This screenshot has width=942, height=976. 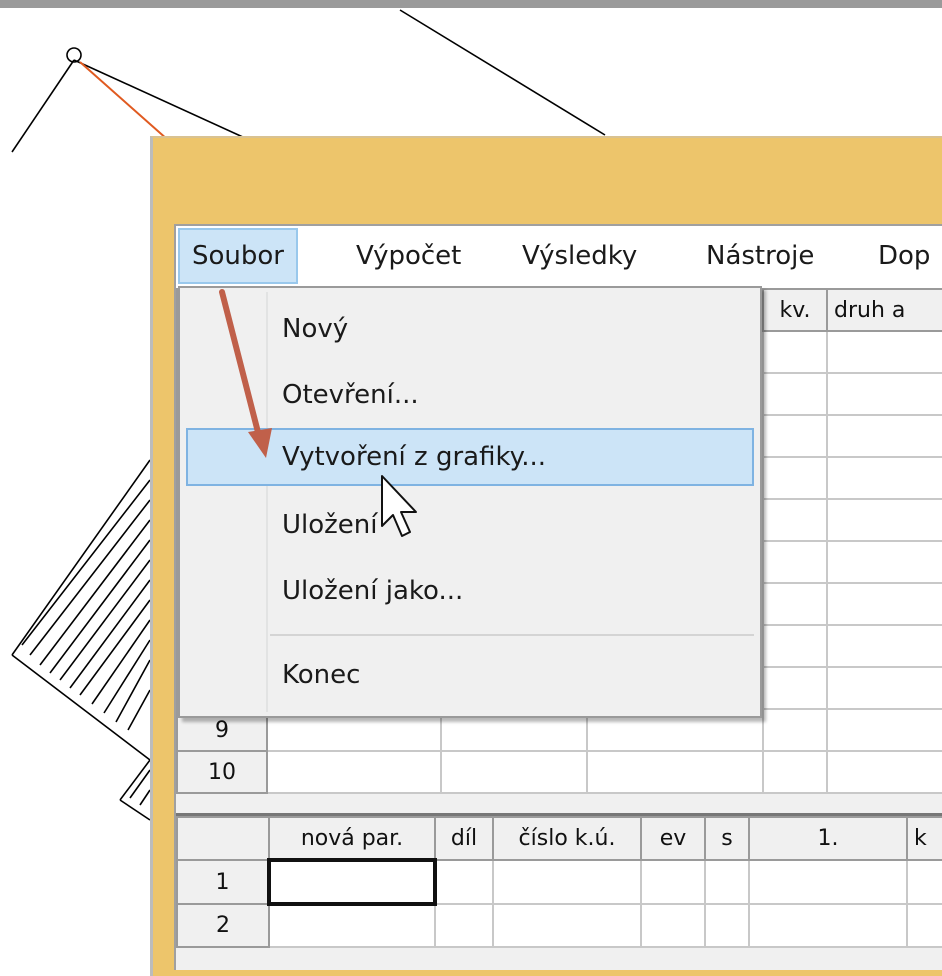 What do you see at coordinates (512, 635) in the screenshot?
I see `menu-separator` at bounding box center [512, 635].